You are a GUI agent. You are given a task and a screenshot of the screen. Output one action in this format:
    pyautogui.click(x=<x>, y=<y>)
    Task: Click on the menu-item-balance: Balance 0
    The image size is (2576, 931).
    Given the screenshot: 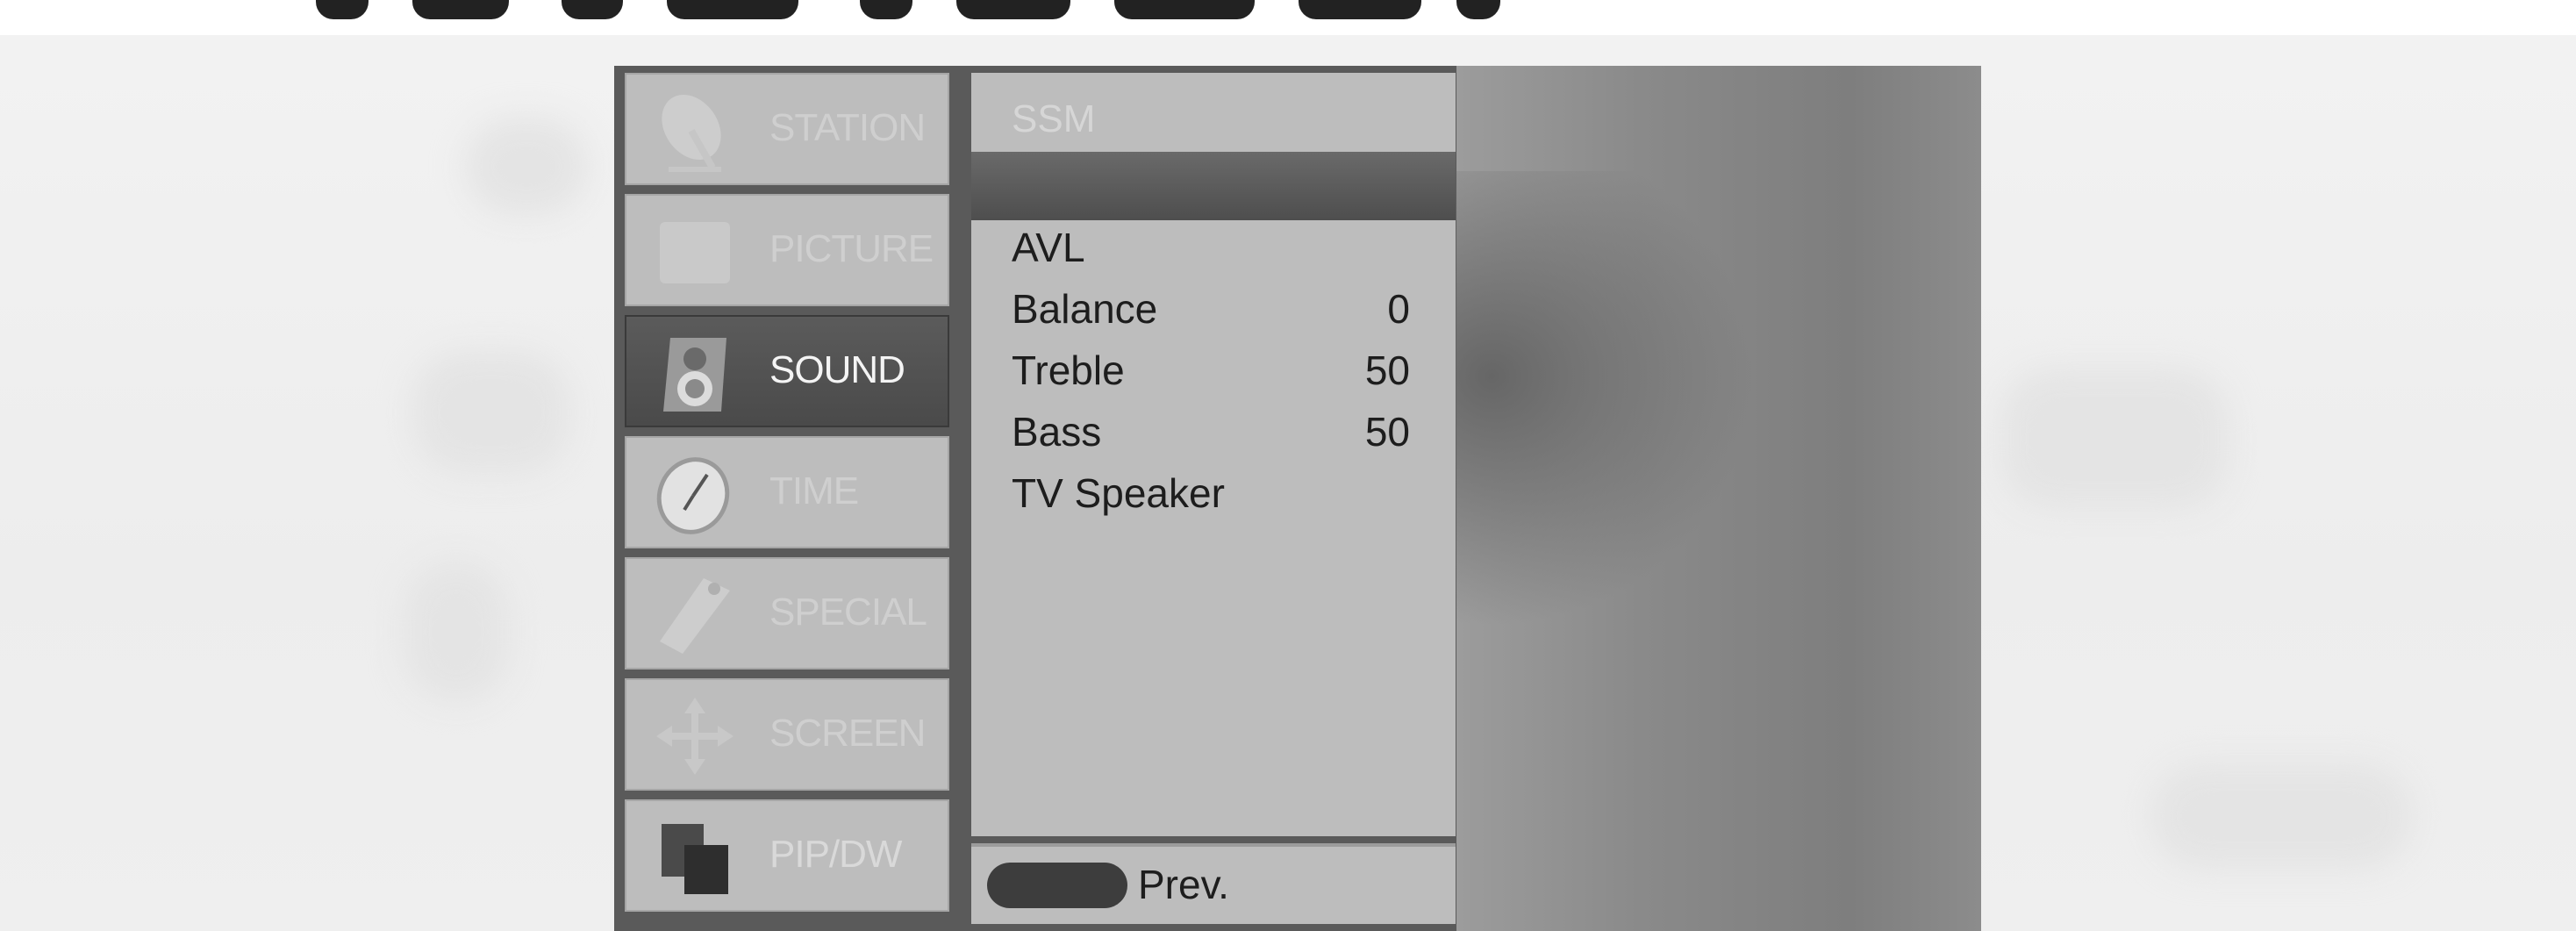 What is the action you would take?
    pyautogui.click(x=1213, y=310)
    